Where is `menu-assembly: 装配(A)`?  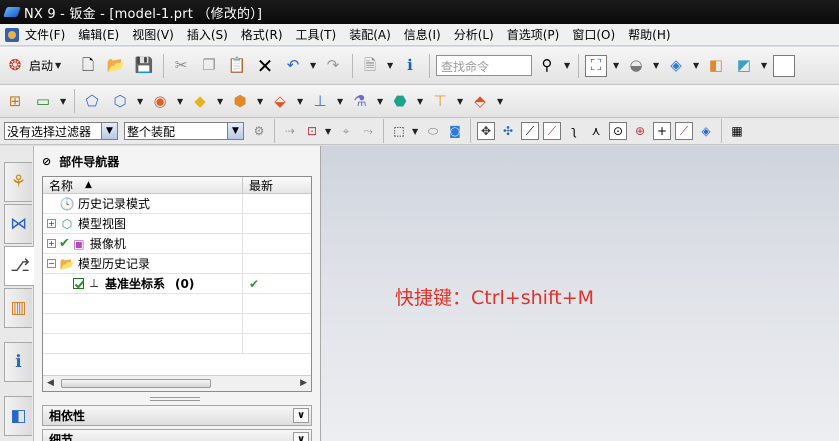 menu-assembly: 装配(A) is located at coordinates (370, 34).